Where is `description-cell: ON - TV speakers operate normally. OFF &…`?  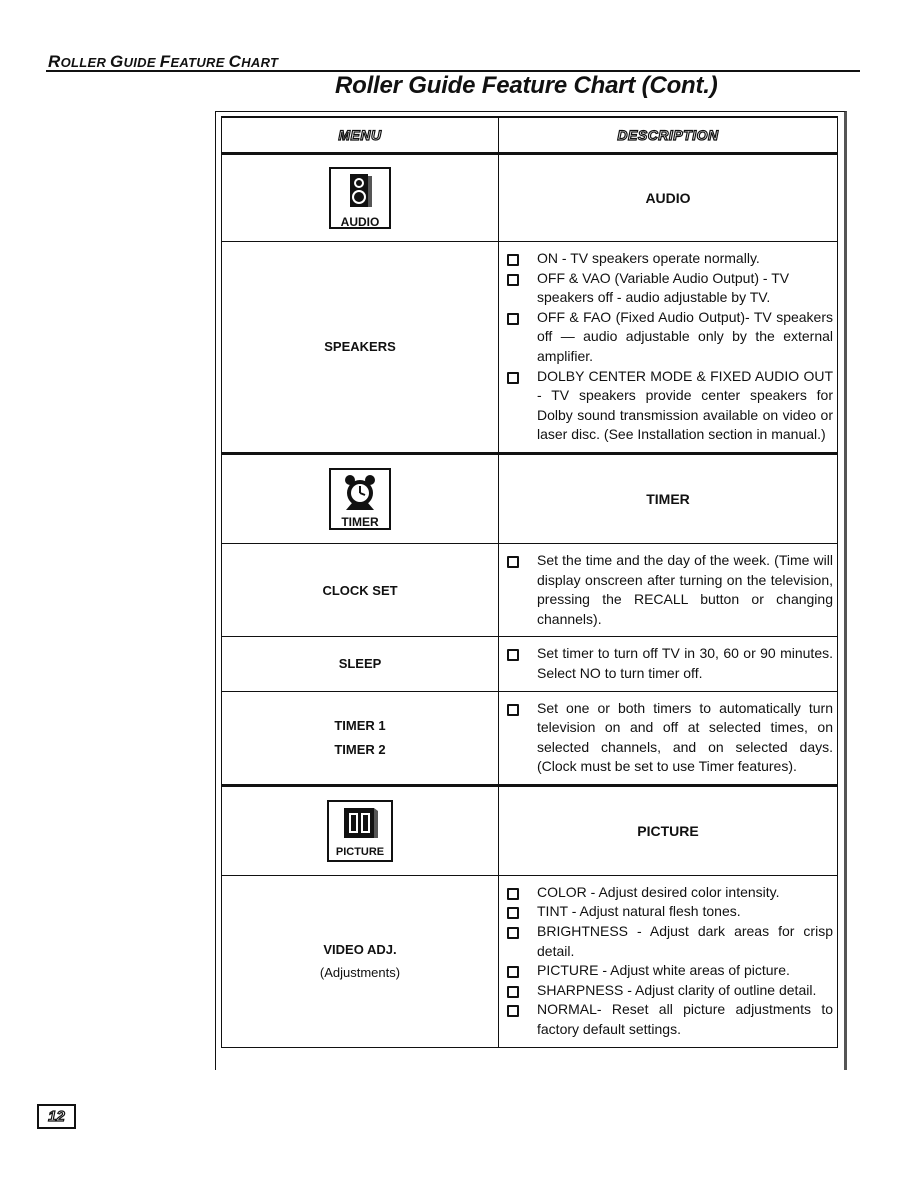
description-cell: ON - TV speakers operate normally. OFF &… is located at coordinates (668, 348).